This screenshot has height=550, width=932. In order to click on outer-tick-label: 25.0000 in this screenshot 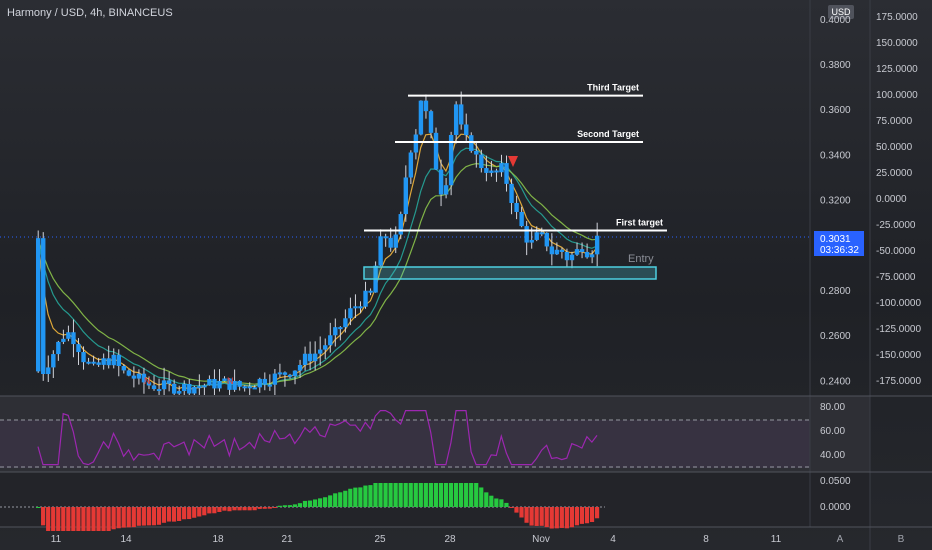, I will do `click(894, 173)`.